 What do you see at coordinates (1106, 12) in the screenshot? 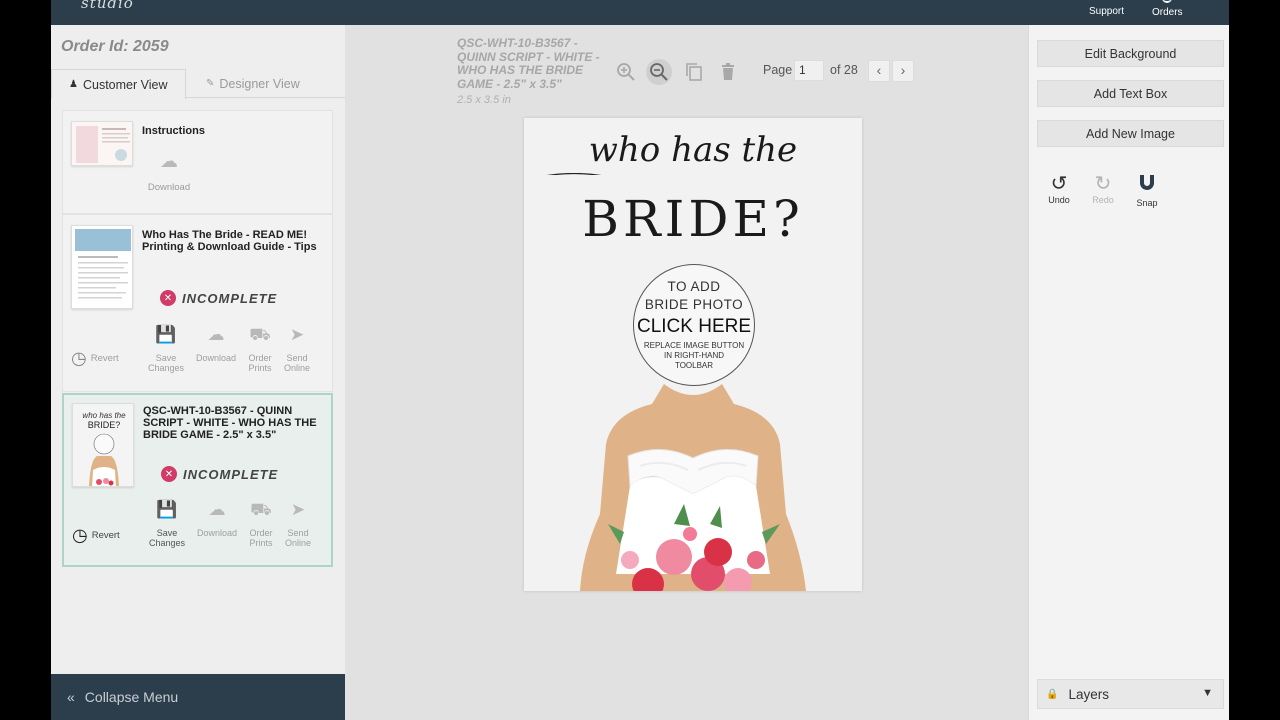
I see `support-link: Support` at bounding box center [1106, 12].